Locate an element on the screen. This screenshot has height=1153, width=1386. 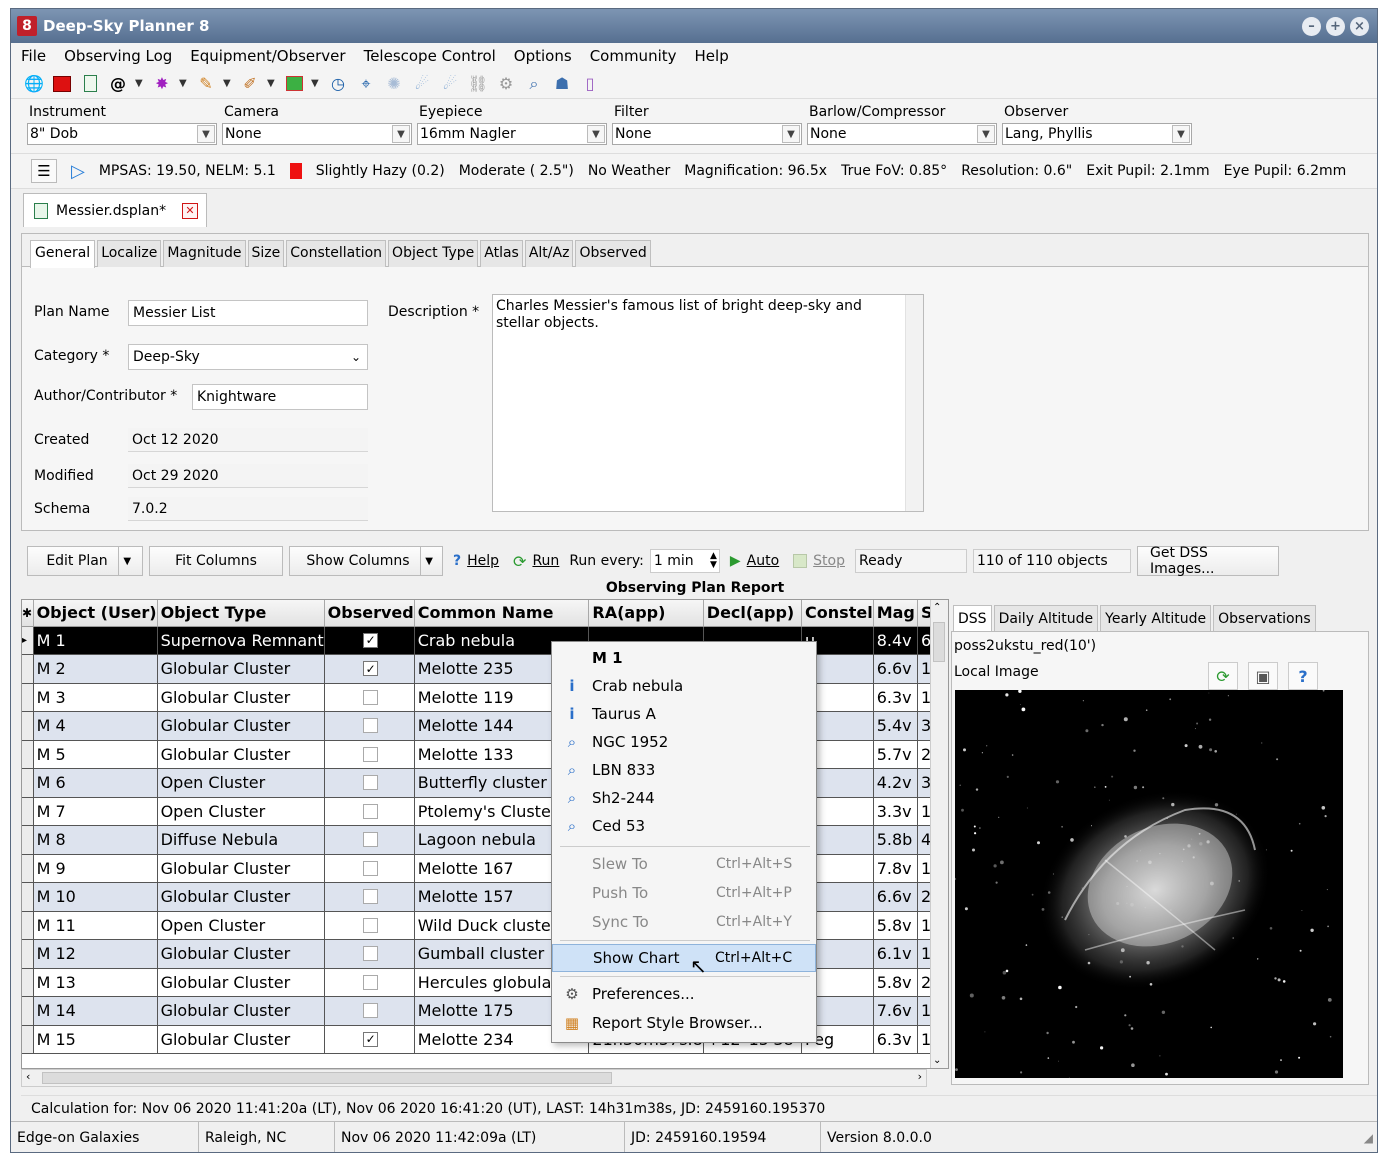
menu-options: Options is located at coordinates (543, 56).